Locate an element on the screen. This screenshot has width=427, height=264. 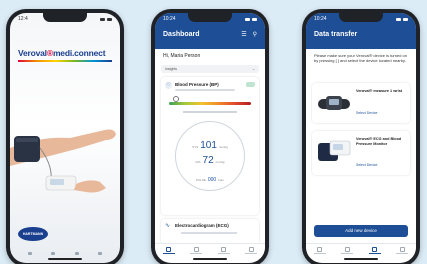
menu-icon: ☰ is located at coordinates (243, 34).